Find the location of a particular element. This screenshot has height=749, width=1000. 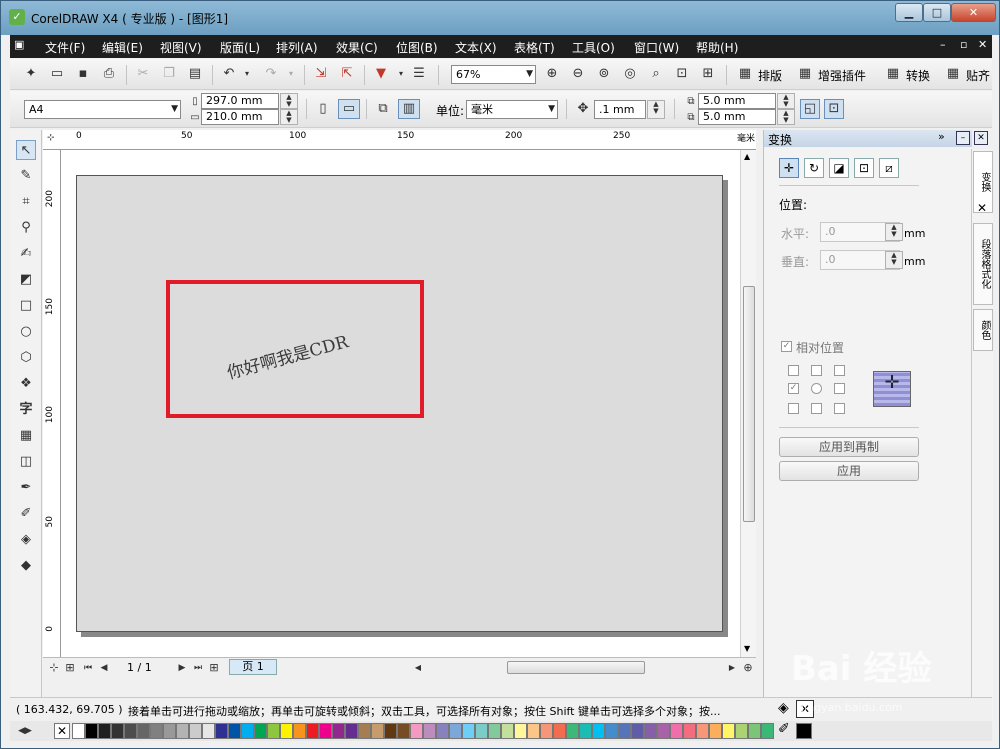

apply-button: 应用 is located at coordinates (849, 471).